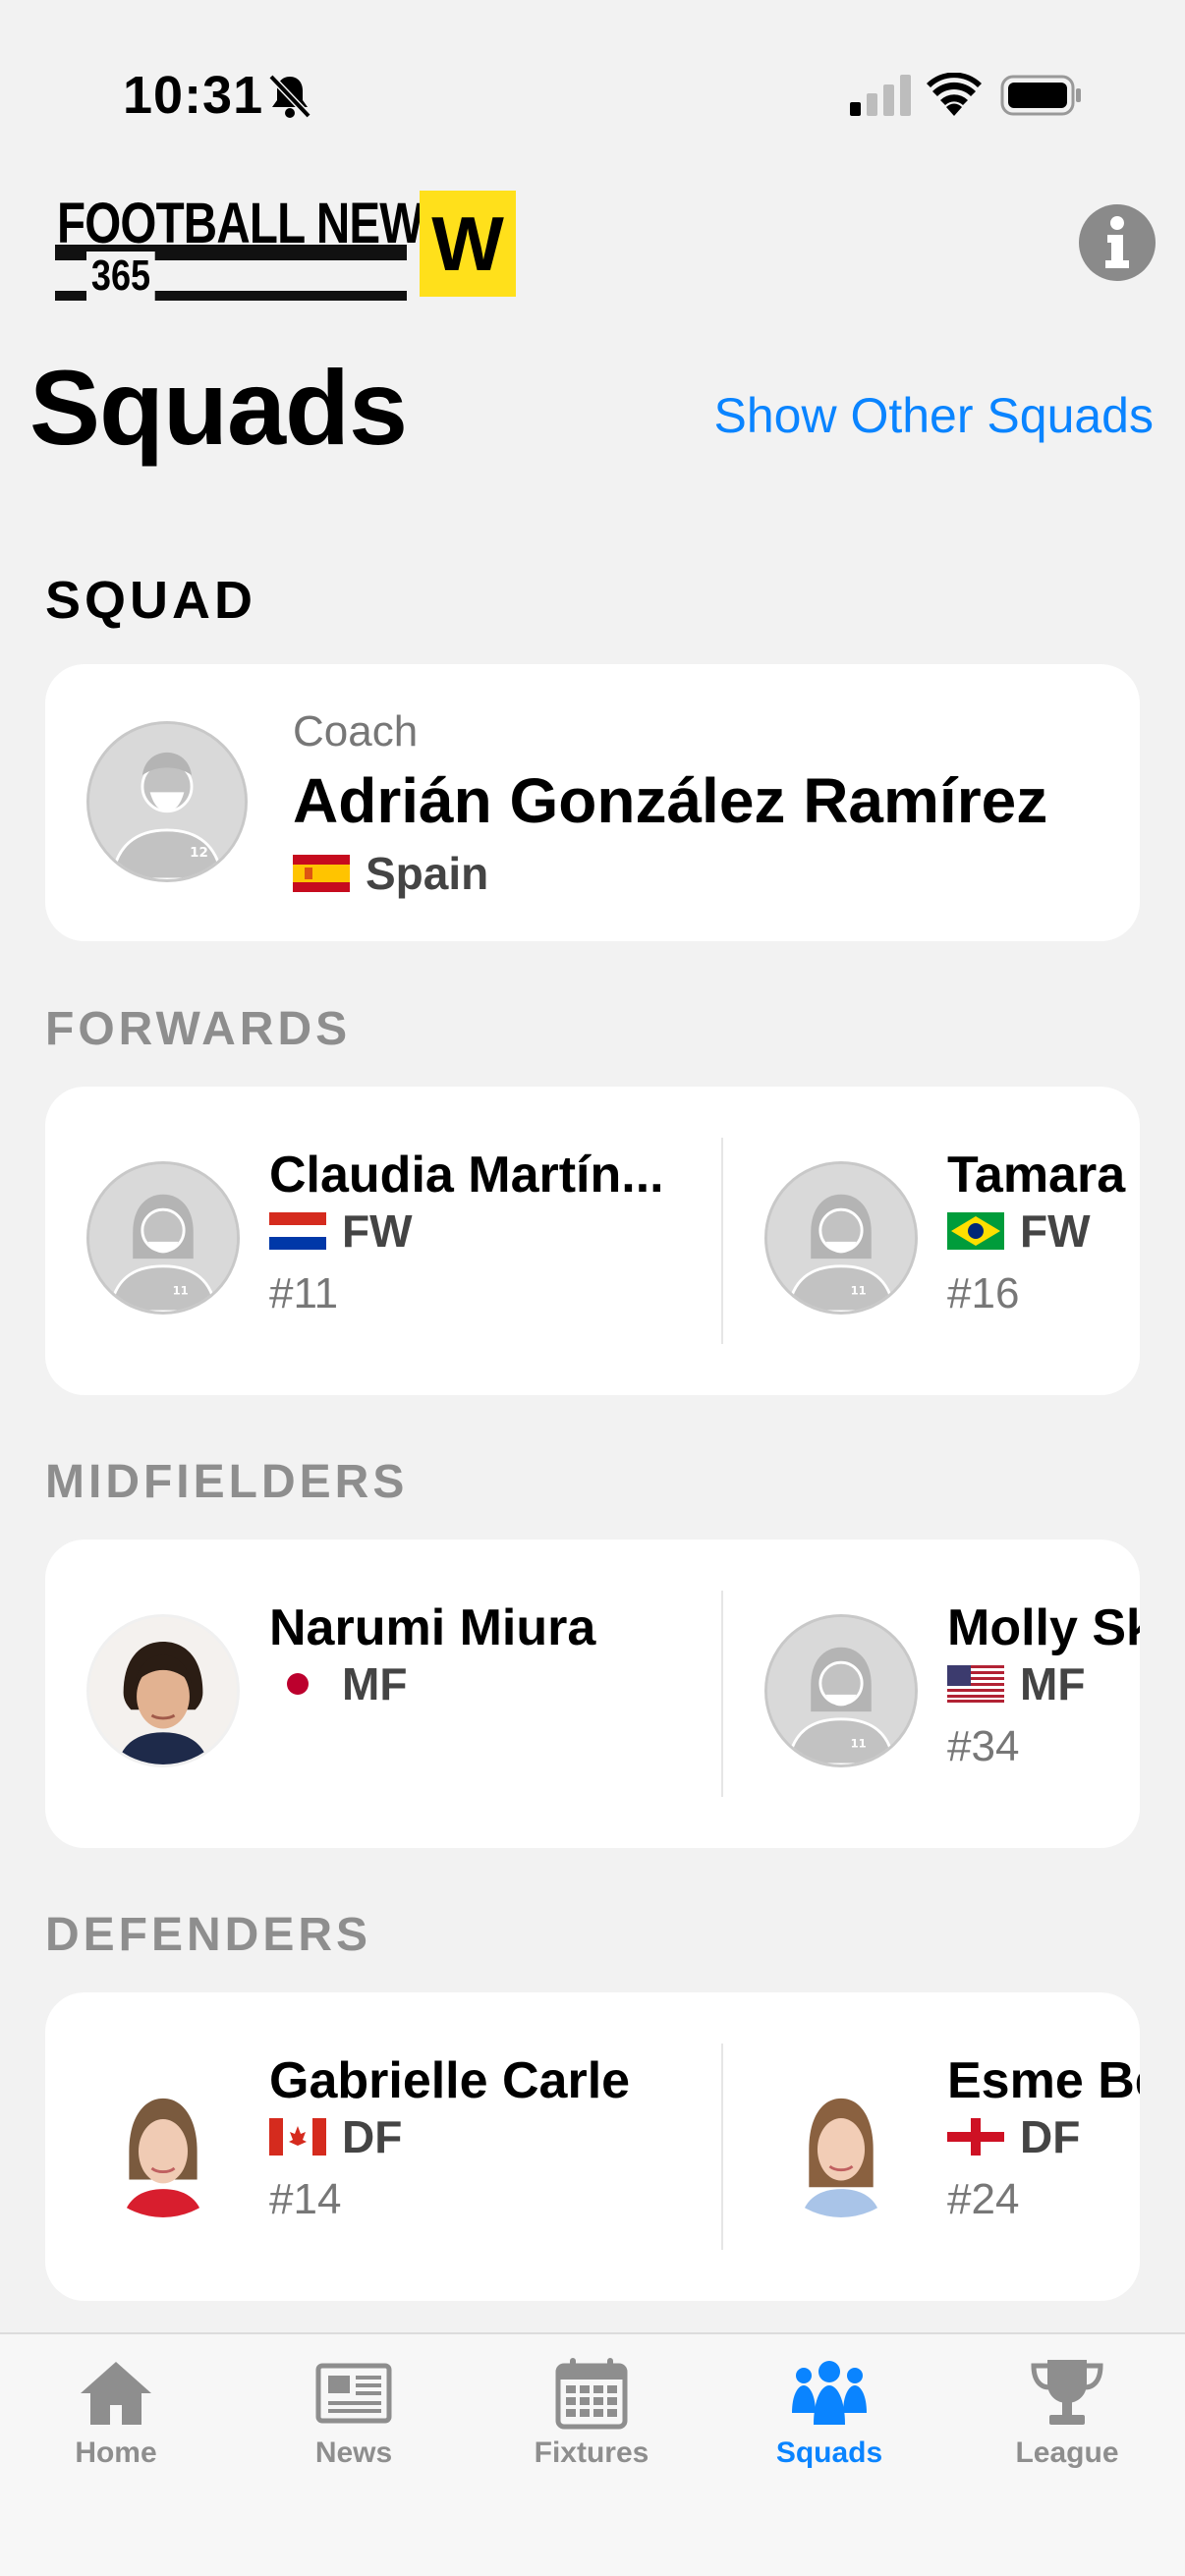 The height and width of the screenshot is (2576, 1185). What do you see at coordinates (1067, 2452) in the screenshot?
I see `tab-label: League` at bounding box center [1067, 2452].